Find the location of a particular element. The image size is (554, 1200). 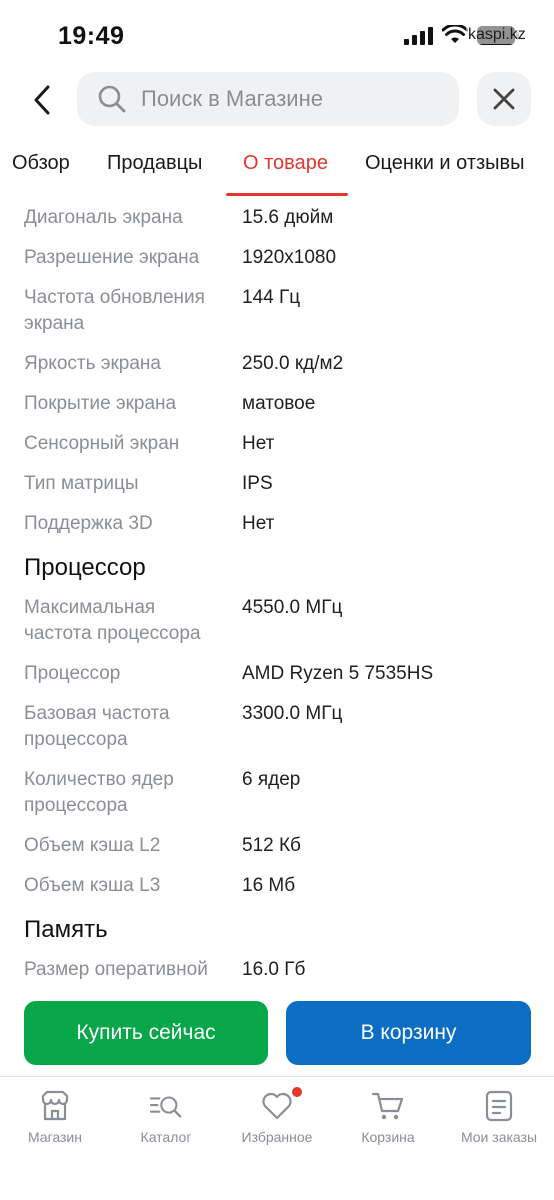

spec-row: Базовая частота процессора 3300.0 МГц is located at coordinates (277, 727).